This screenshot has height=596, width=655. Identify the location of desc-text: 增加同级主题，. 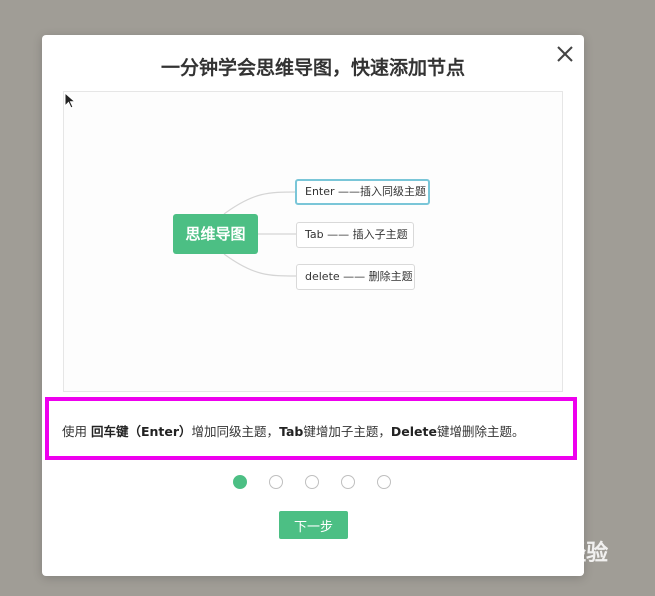
(235, 431).